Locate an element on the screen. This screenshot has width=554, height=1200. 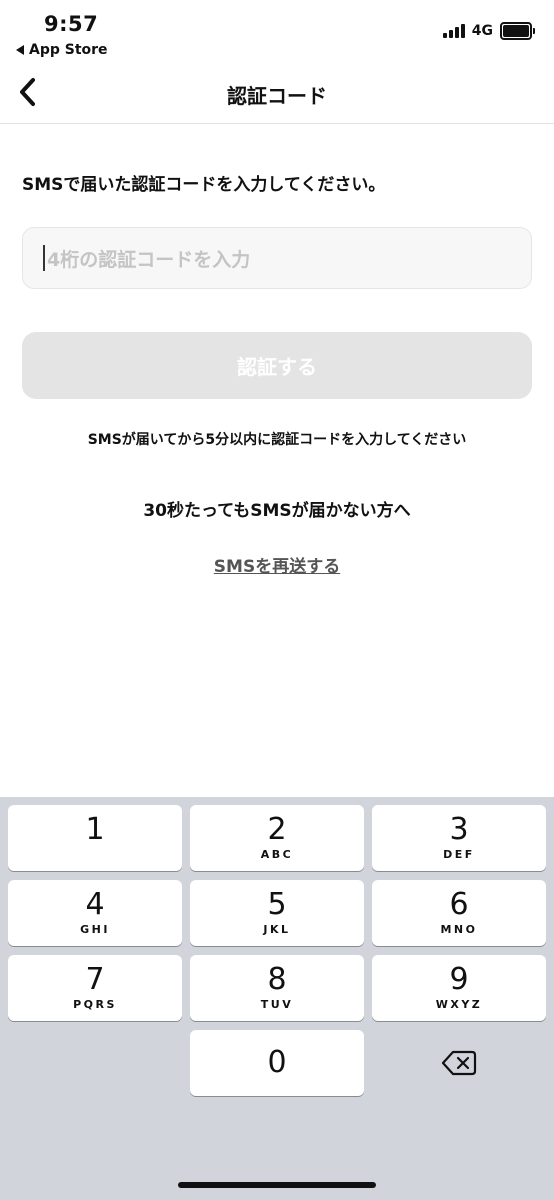
key-digit: 8 is located at coordinates (277, 979).